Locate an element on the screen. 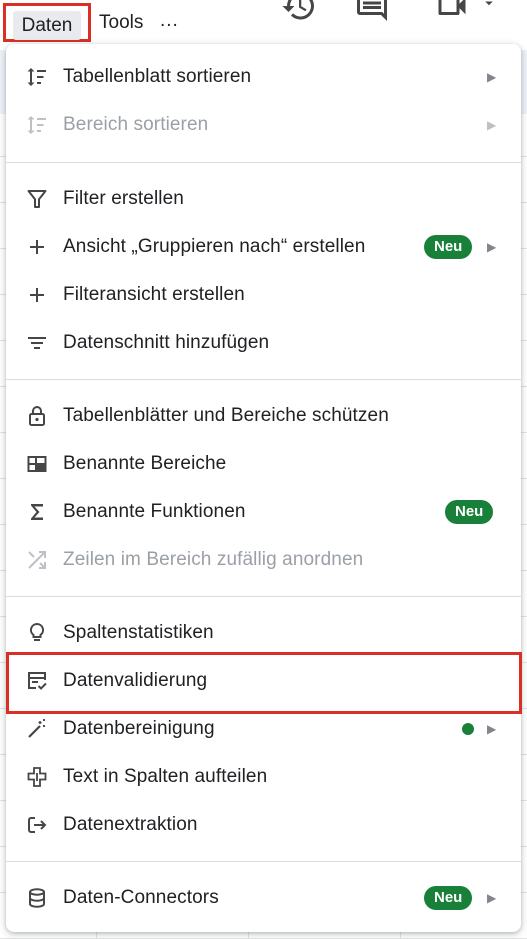  menu-item-label: Filter erstellen is located at coordinates (123, 198).